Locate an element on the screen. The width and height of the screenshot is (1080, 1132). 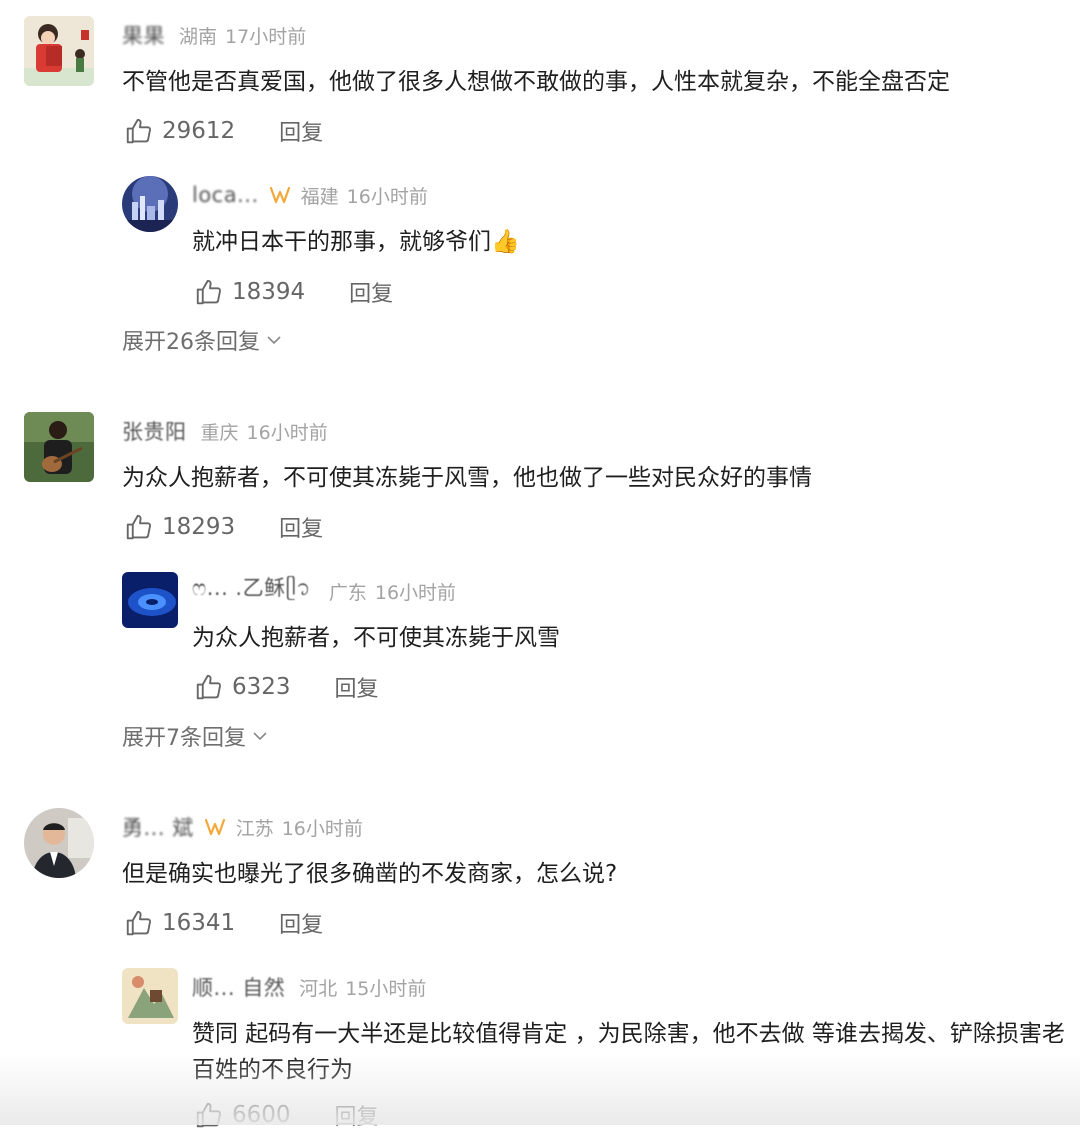
expand-replies-button: 展开7条回复 is located at coordinates (195, 736).